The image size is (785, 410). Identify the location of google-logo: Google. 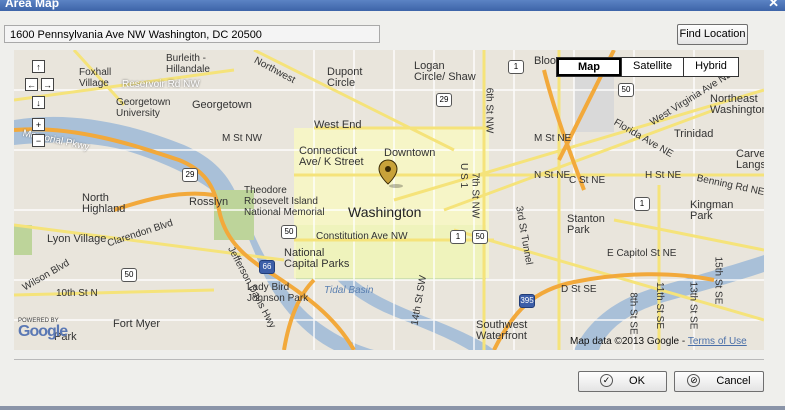
(43, 331).